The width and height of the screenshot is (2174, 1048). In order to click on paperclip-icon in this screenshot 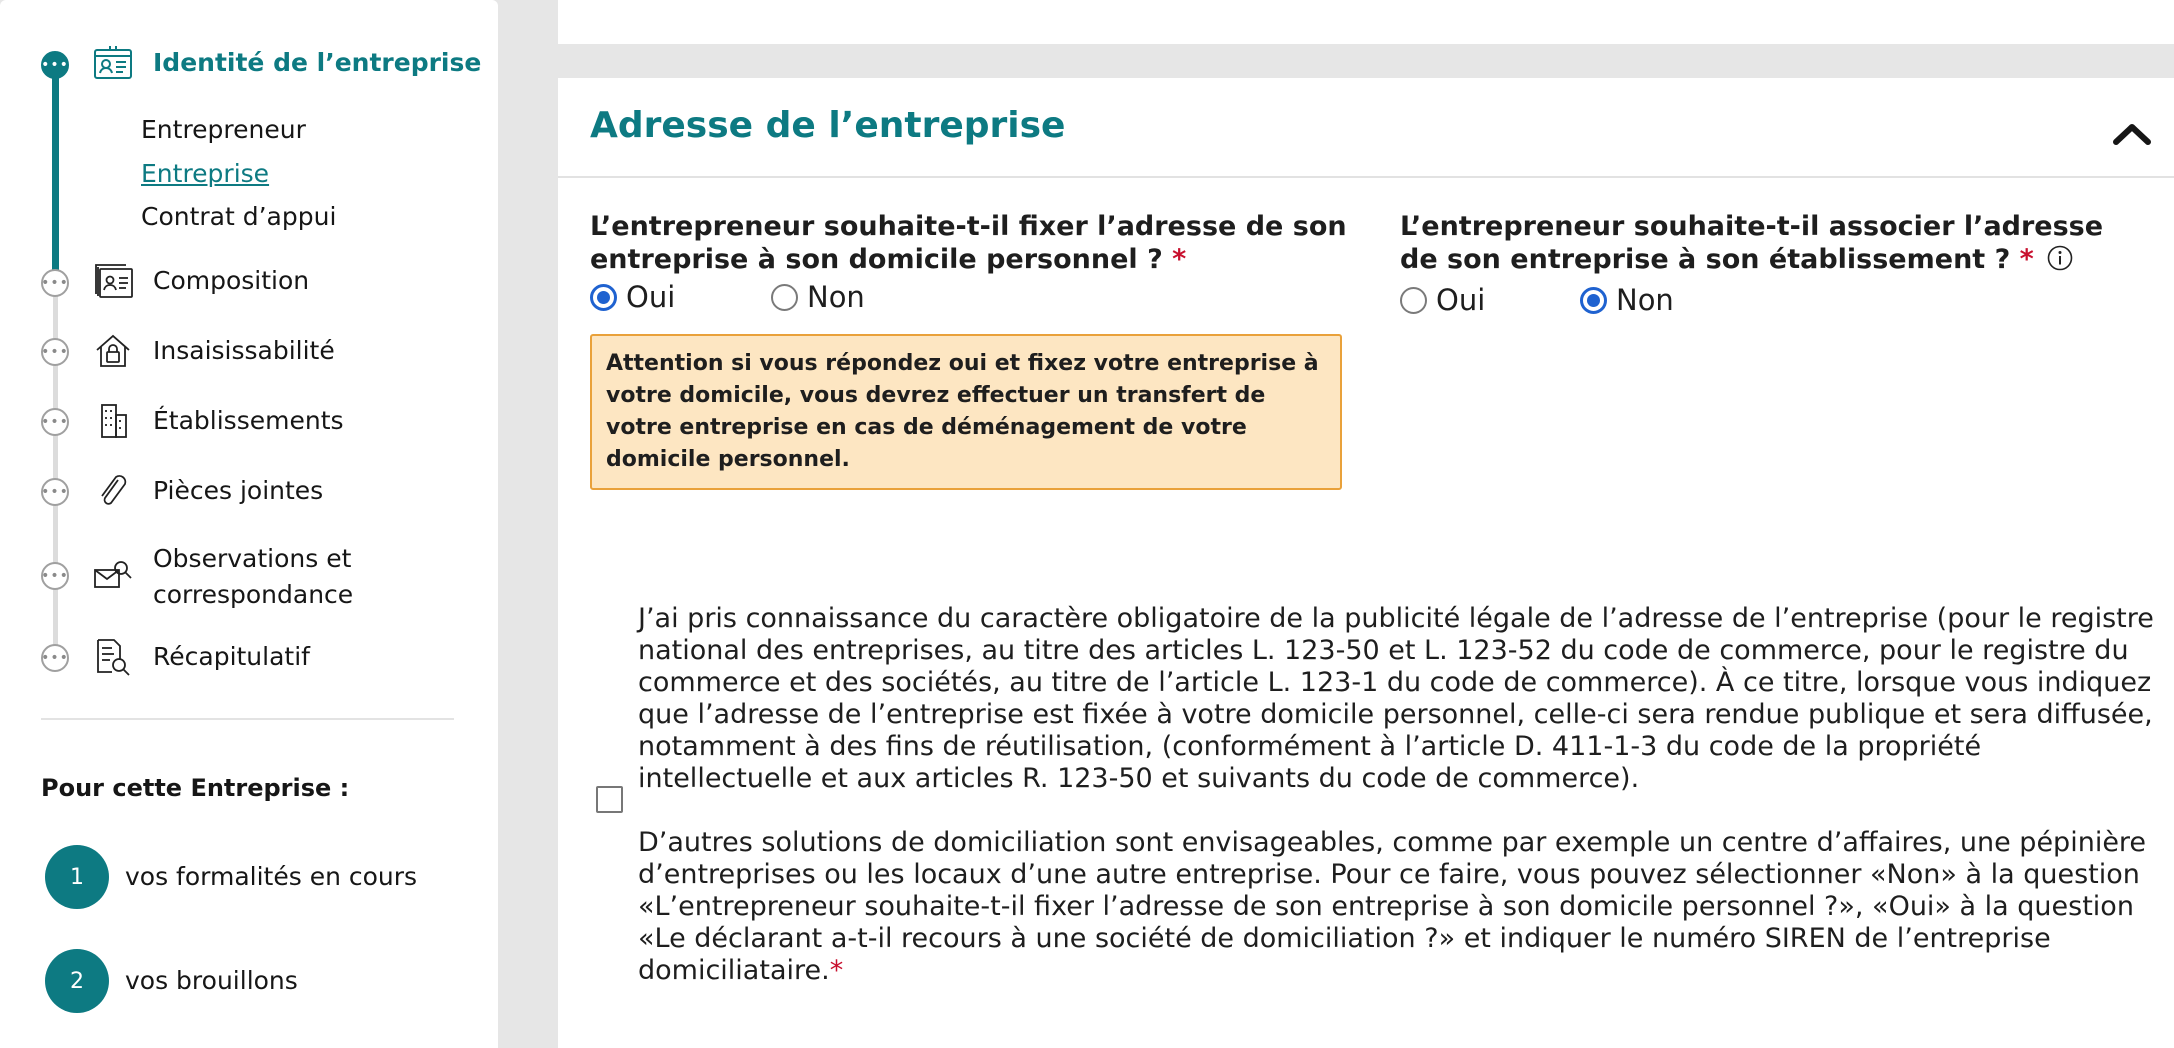, I will do `click(113, 491)`.